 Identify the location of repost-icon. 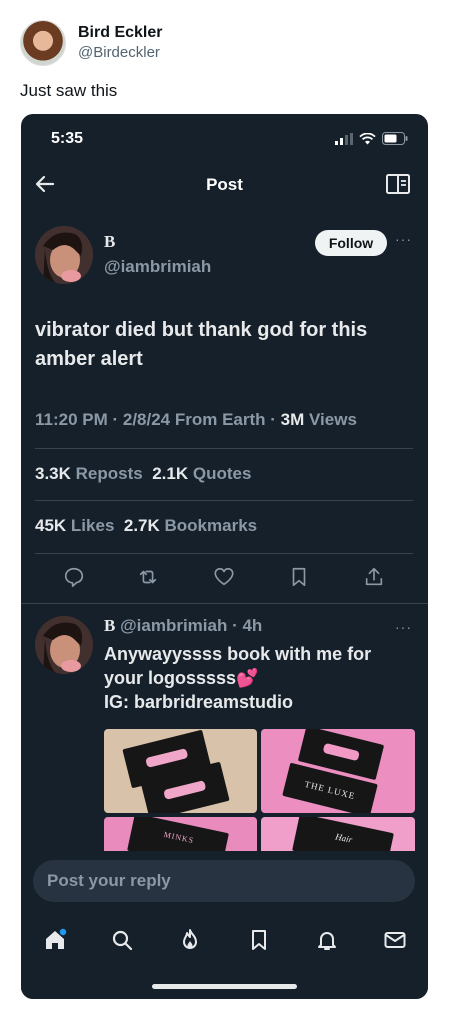
(148, 577).